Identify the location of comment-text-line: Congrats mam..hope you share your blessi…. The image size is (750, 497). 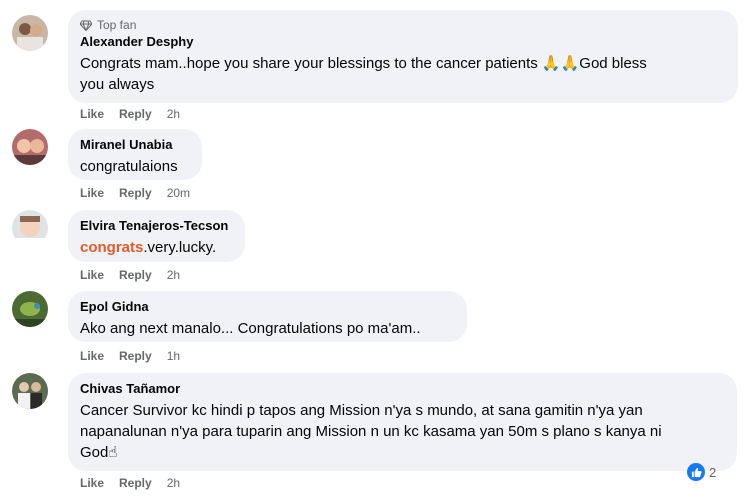
(363, 63).